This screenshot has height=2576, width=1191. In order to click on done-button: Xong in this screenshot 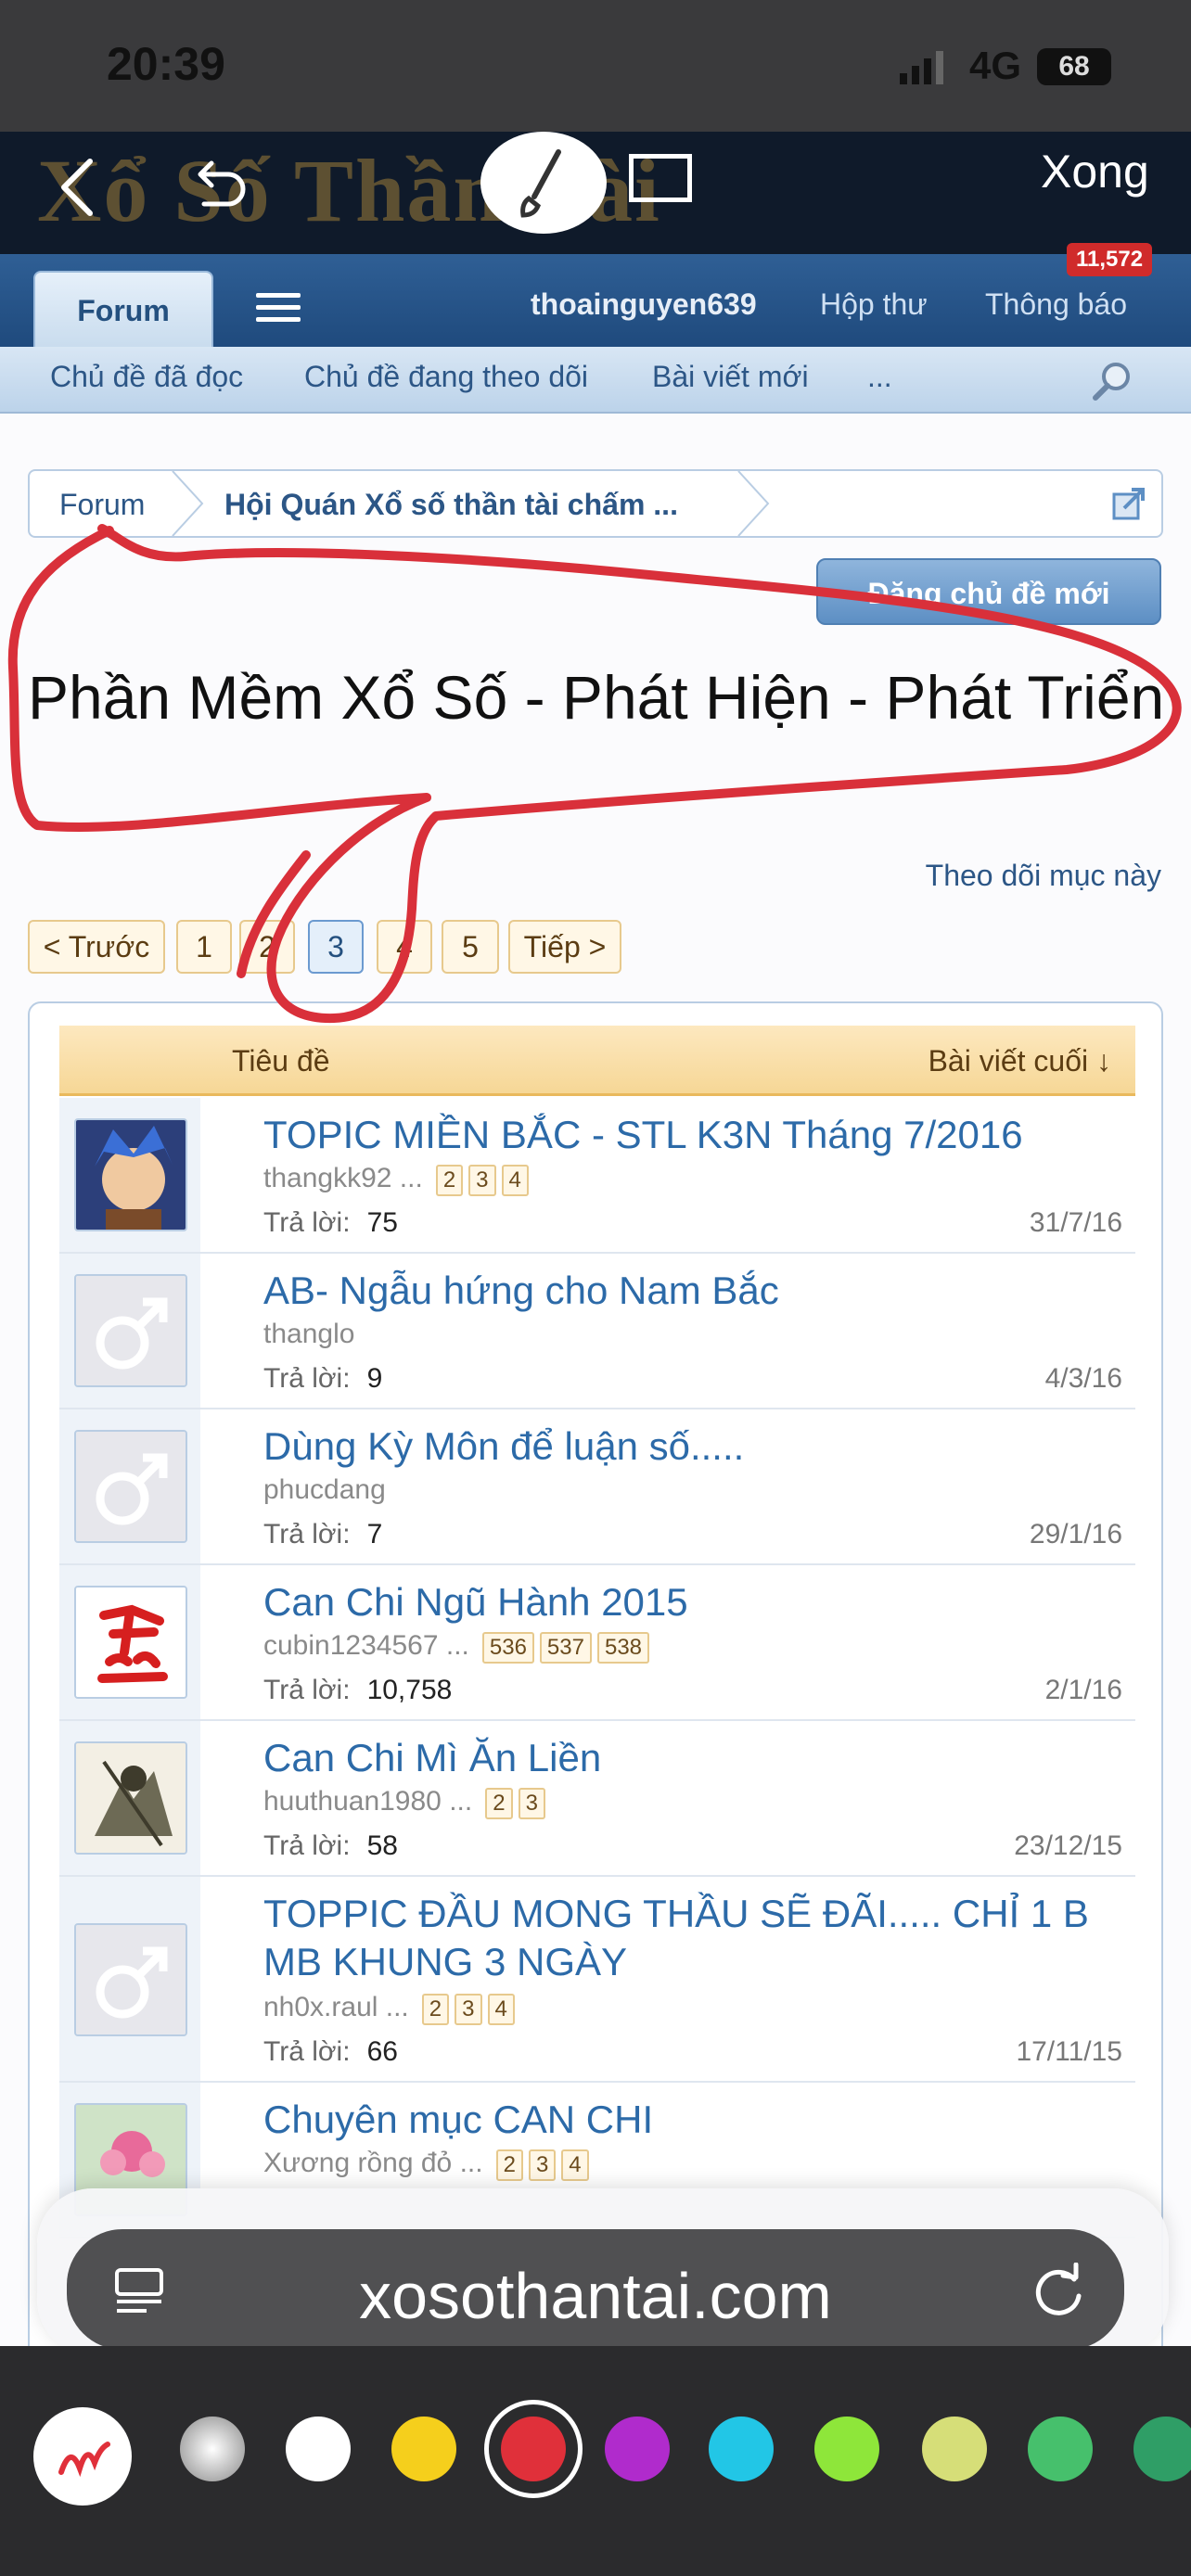, I will do `click(1095, 171)`.